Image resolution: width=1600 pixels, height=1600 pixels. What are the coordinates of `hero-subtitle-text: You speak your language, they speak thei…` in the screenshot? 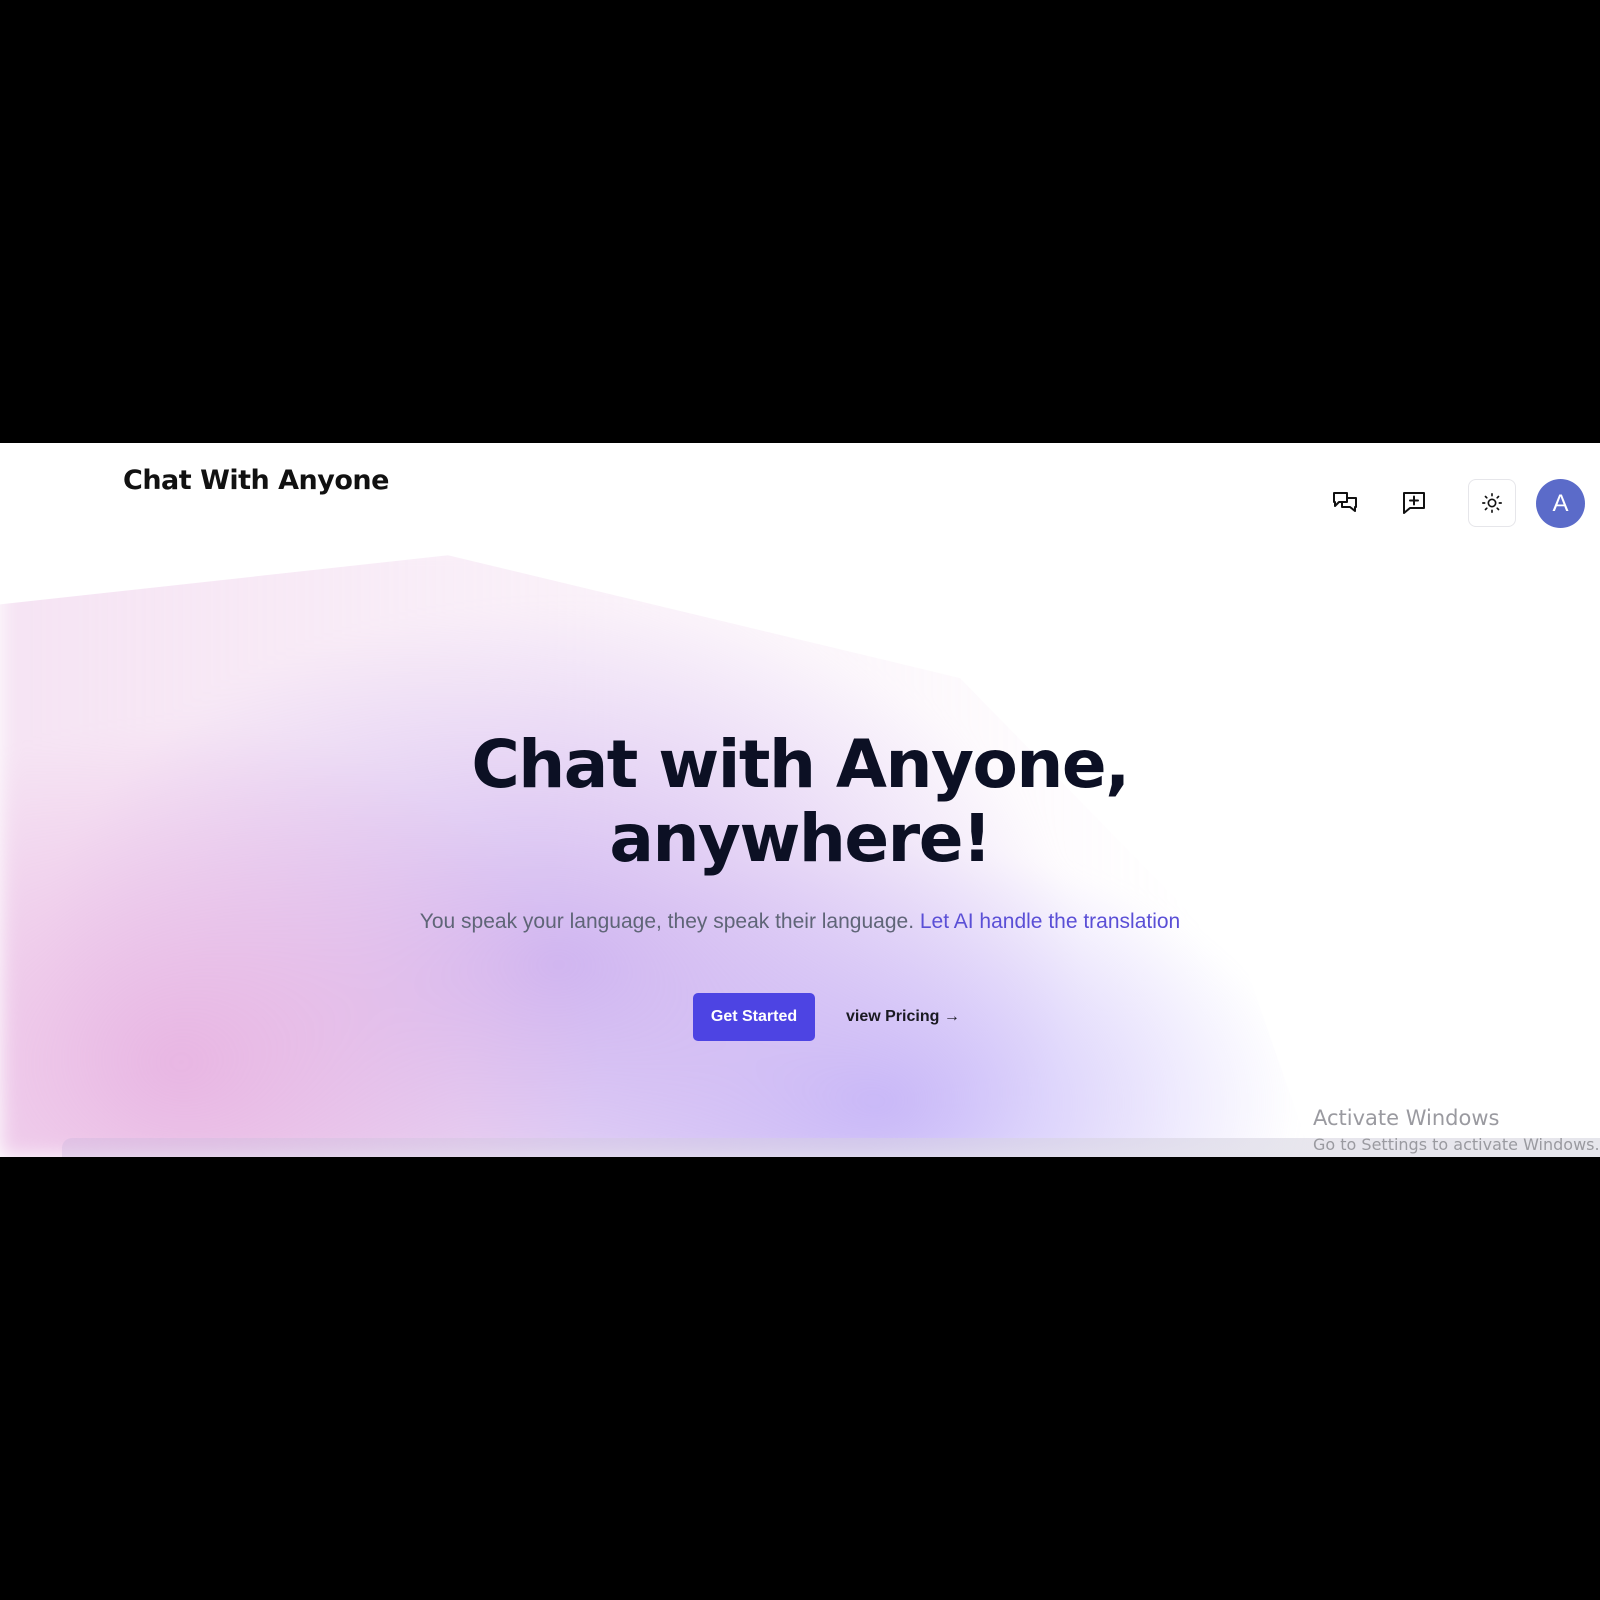 It's located at (667, 921).